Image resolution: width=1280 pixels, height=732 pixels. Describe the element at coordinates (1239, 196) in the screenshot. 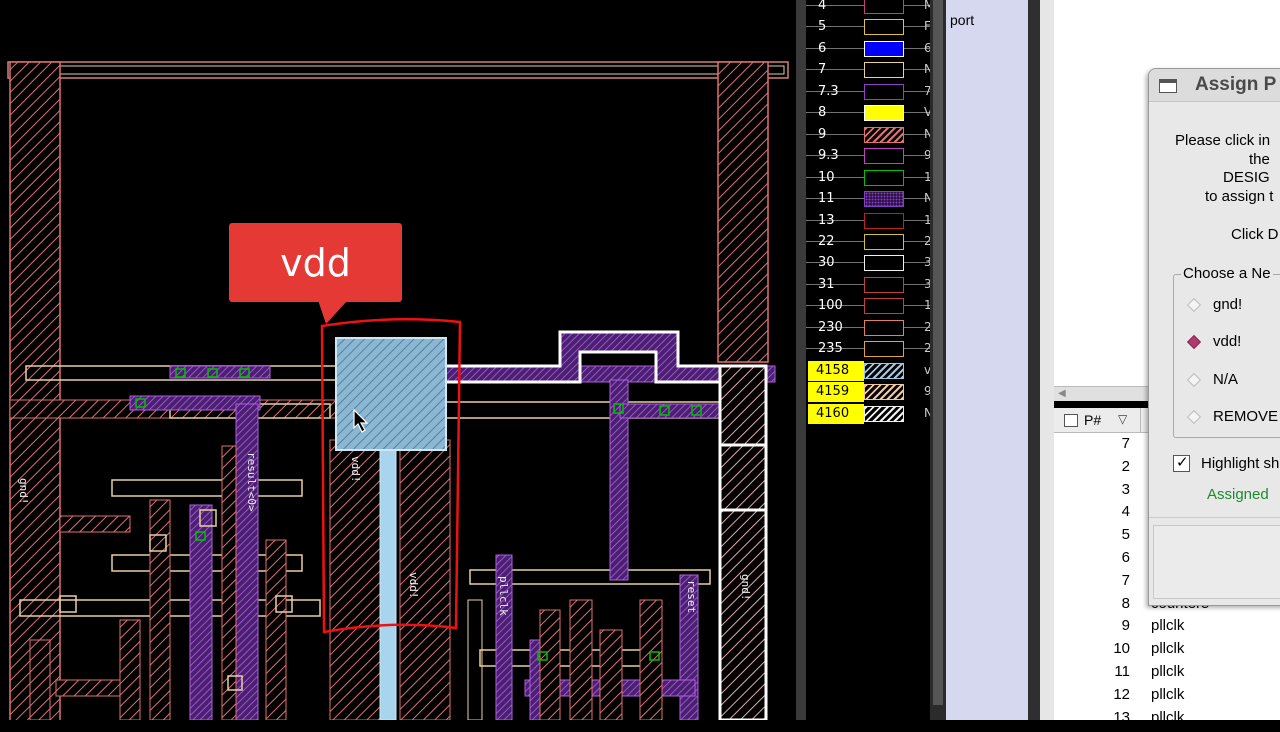

I see `instruction-line-4: to assign t` at that location.